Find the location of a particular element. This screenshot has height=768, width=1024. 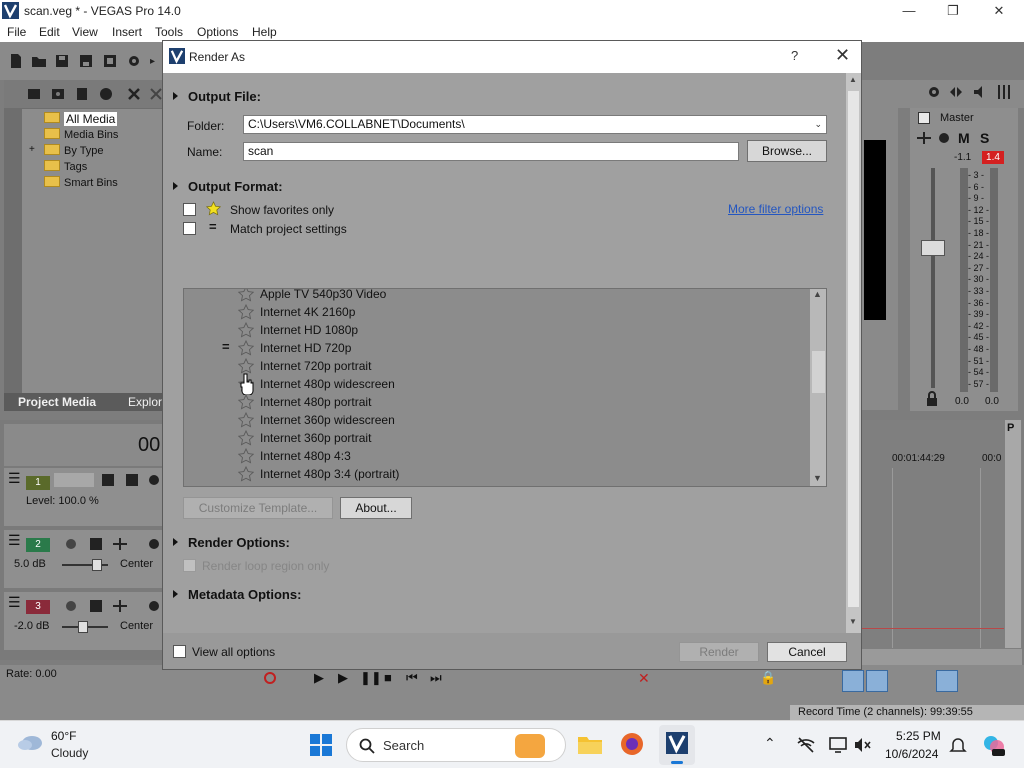

menu-view: View is located at coordinates (85, 32).